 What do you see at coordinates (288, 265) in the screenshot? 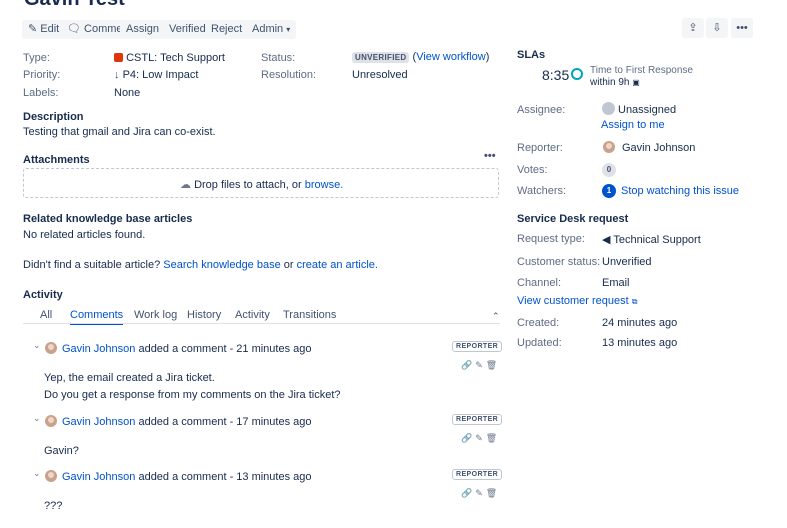
I see `kb-or-text: or` at bounding box center [288, 265].